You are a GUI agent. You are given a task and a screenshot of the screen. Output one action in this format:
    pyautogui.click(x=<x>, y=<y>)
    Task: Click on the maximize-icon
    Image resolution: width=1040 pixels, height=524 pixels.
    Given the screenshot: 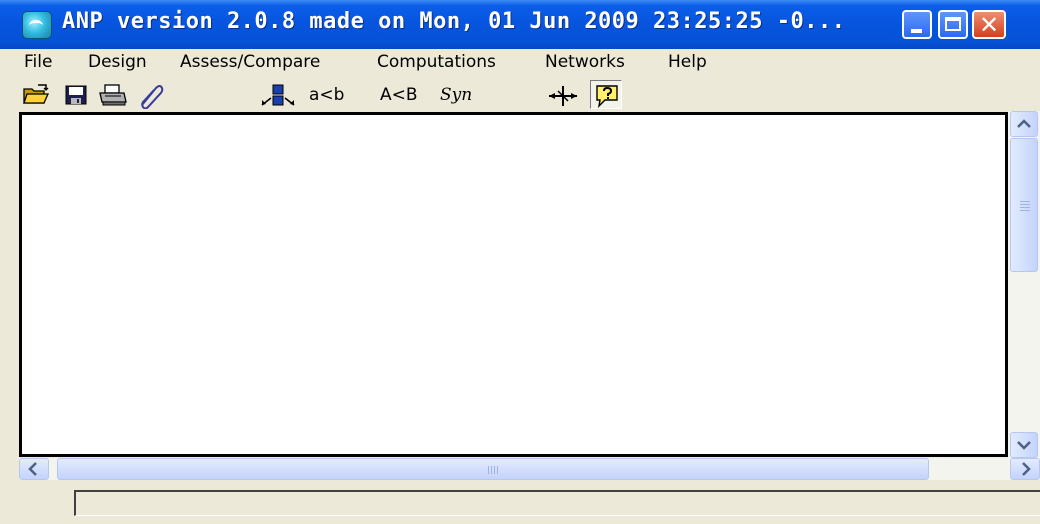 What is the action you would take?
    pyautogui.click(x=953, y=24)
    